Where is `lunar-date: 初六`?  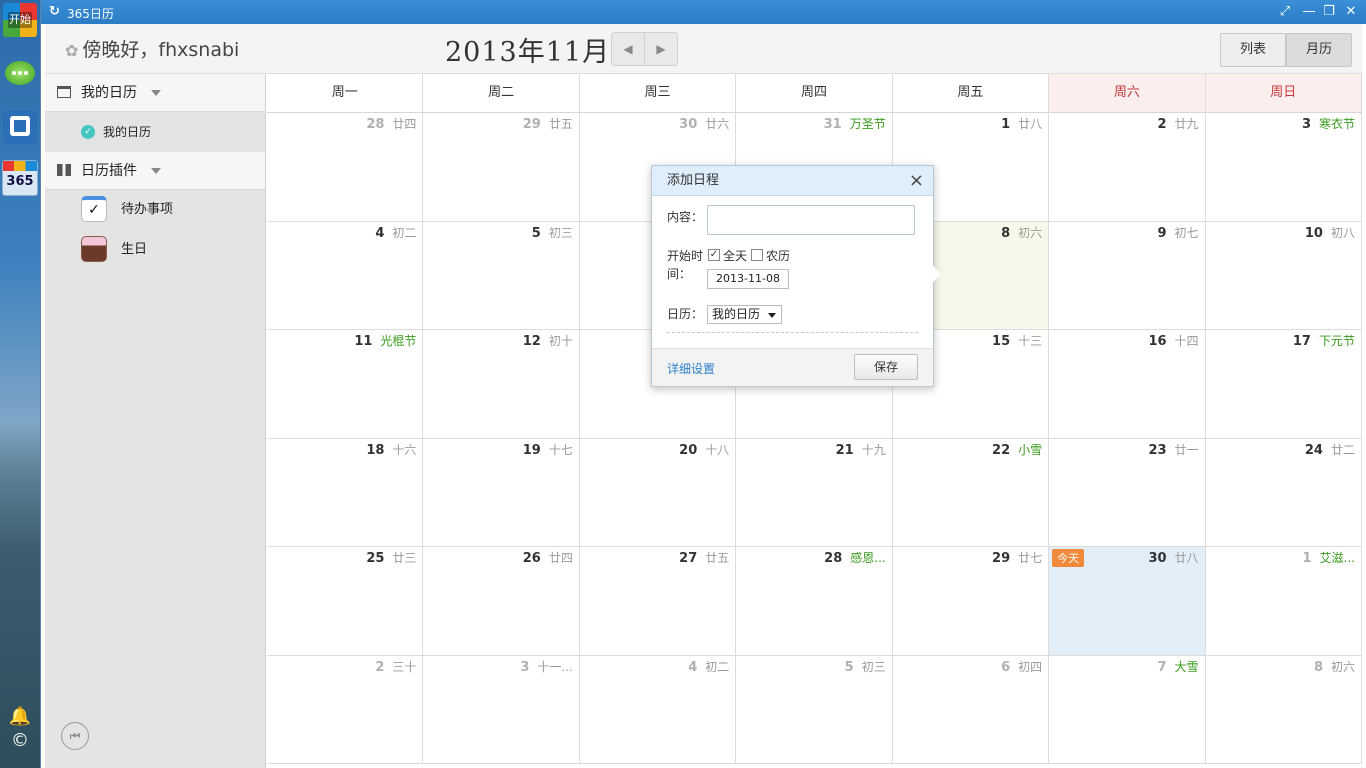
lunar-date: 初六 is located at coordinates (1342, 666).